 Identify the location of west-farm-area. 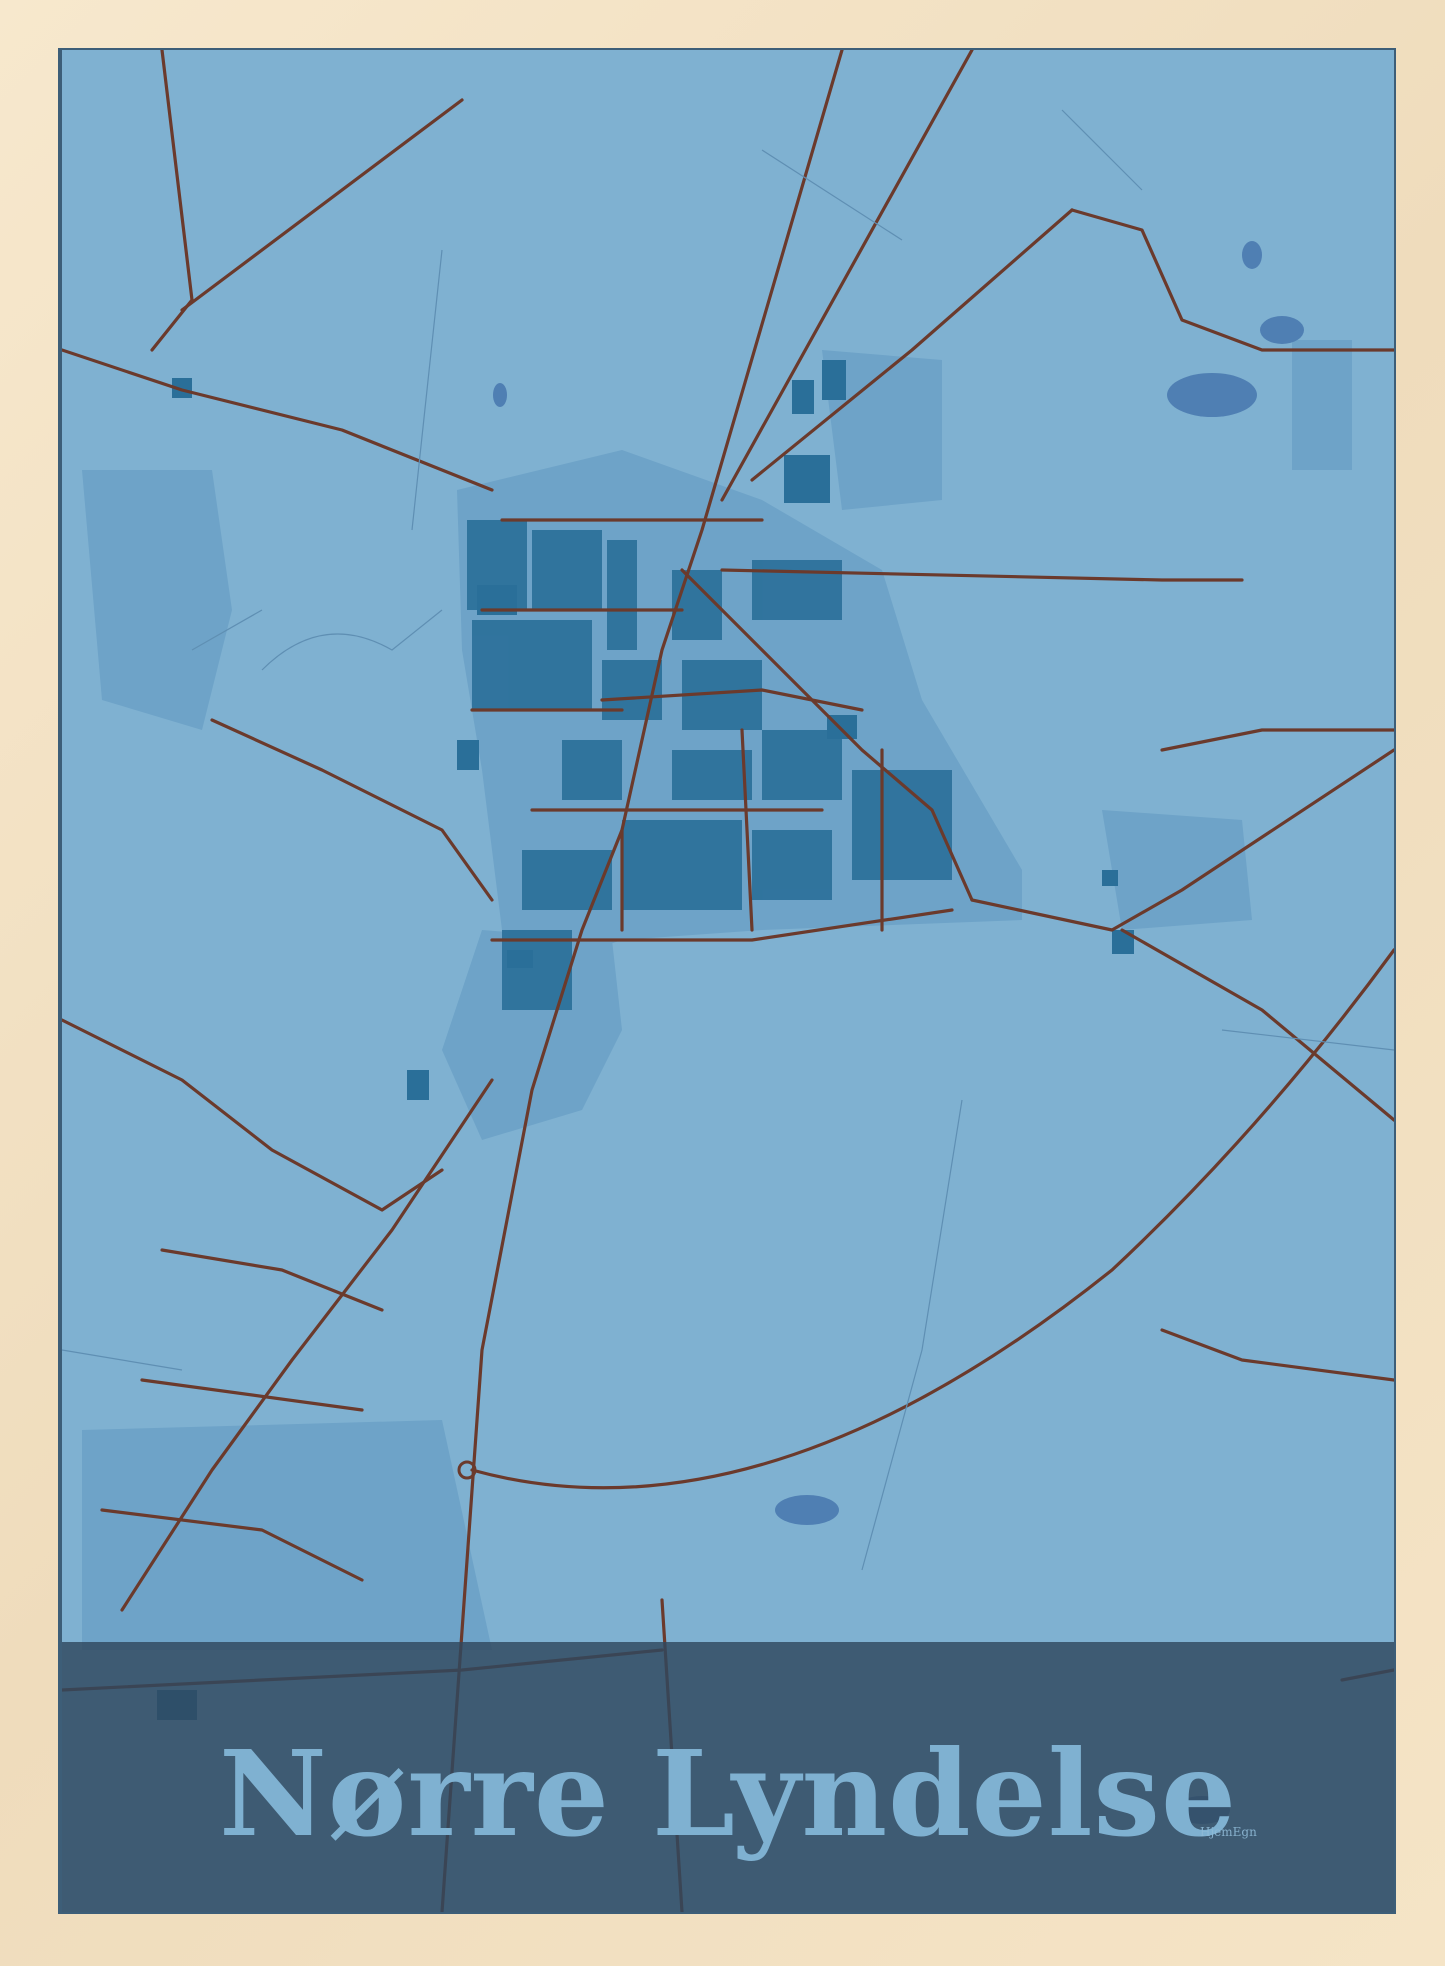
(157, 600).